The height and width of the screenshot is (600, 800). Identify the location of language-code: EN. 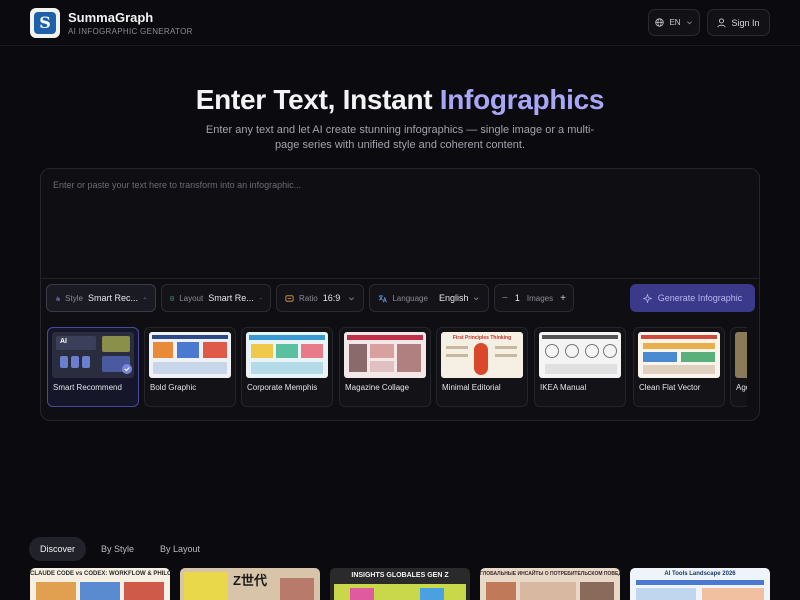
(675, 22).